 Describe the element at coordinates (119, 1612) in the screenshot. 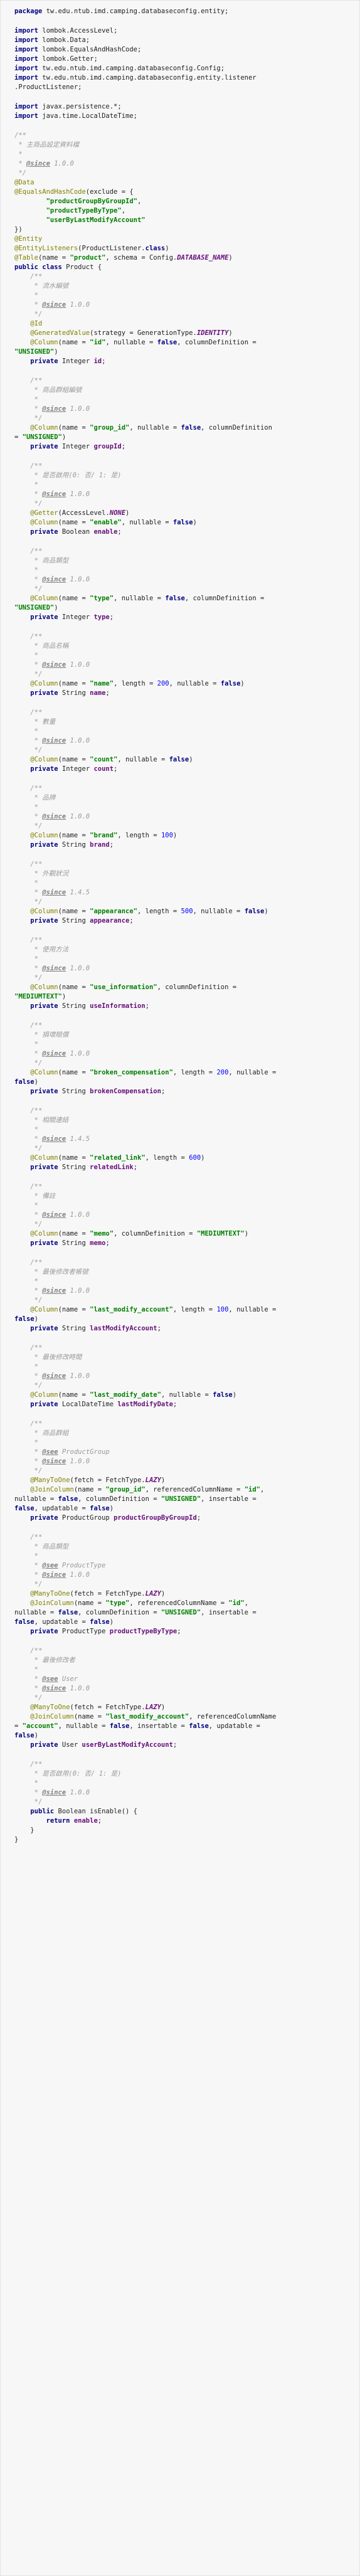

I see `code-token: , columnDefinition =` at that location.